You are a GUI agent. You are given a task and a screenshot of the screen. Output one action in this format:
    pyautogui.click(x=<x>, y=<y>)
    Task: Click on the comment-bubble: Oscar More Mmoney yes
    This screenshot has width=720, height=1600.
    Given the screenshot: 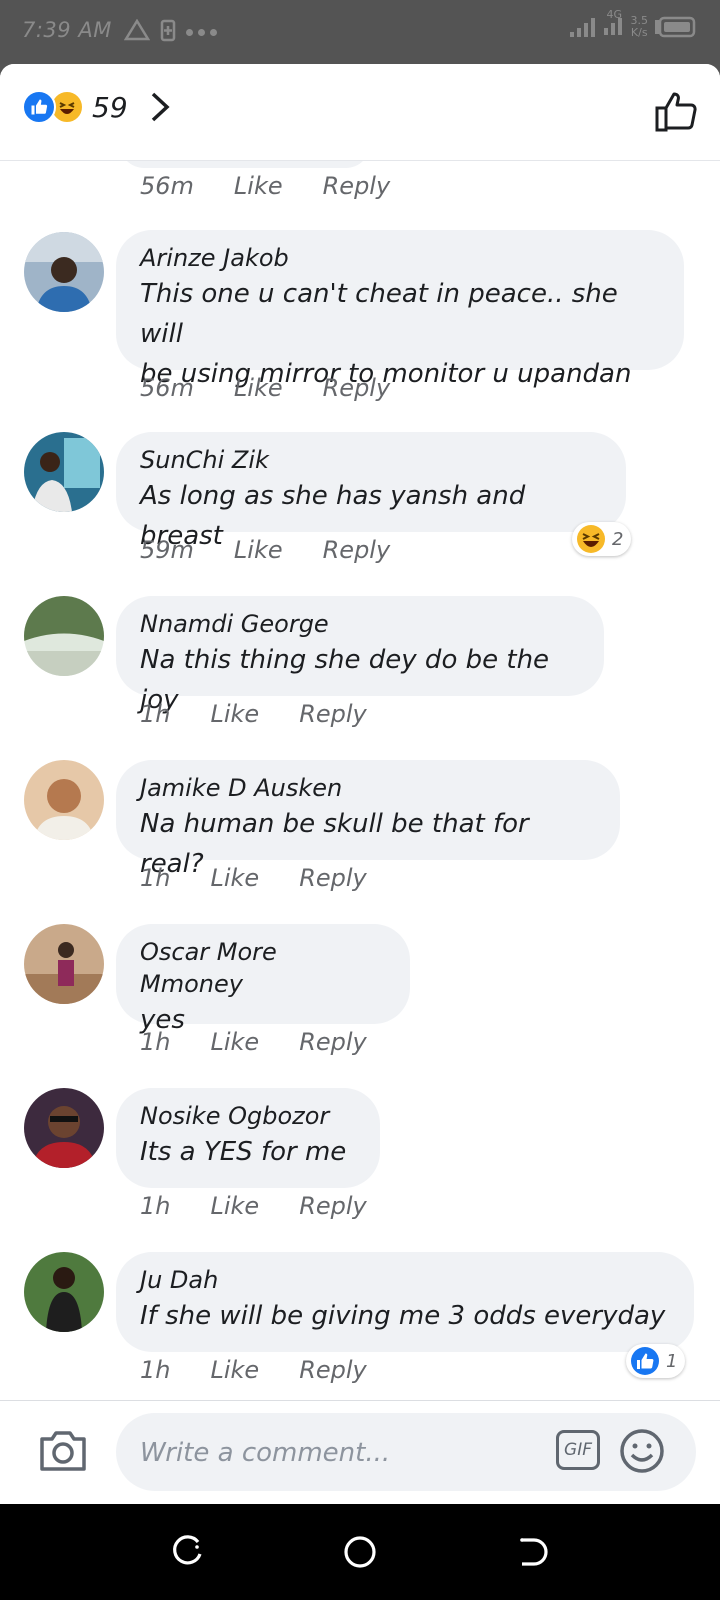 What is the action you would take?
    pyautogui.click(x=263, y=979)
    